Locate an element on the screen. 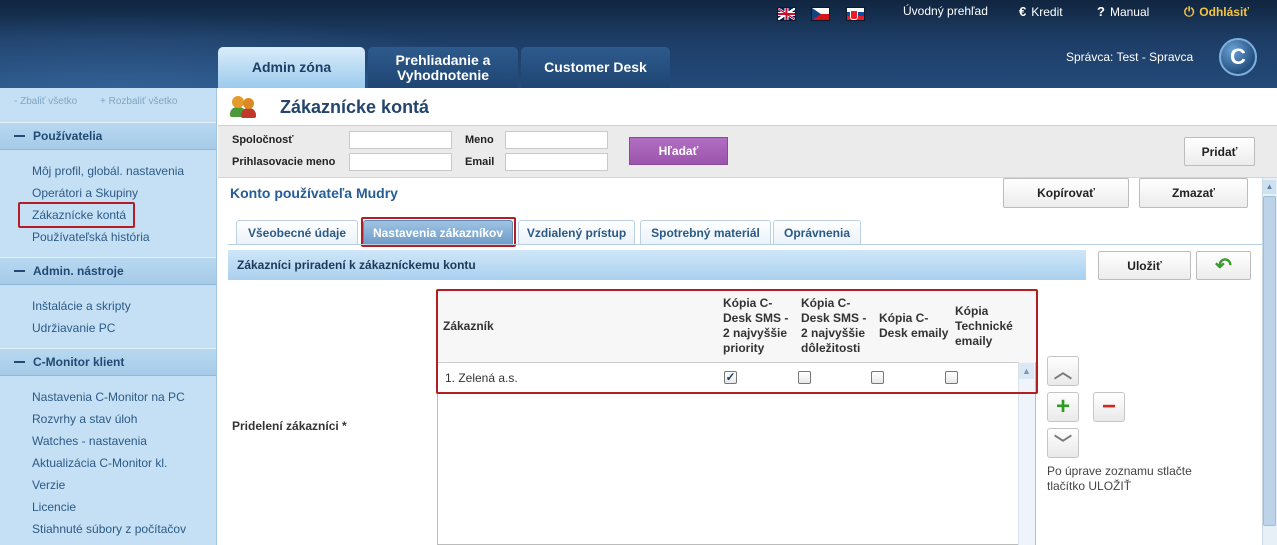 Image resolution: width=1277 pixels, height=545 pixels. highlight-table is located at coordinates (737, 341).